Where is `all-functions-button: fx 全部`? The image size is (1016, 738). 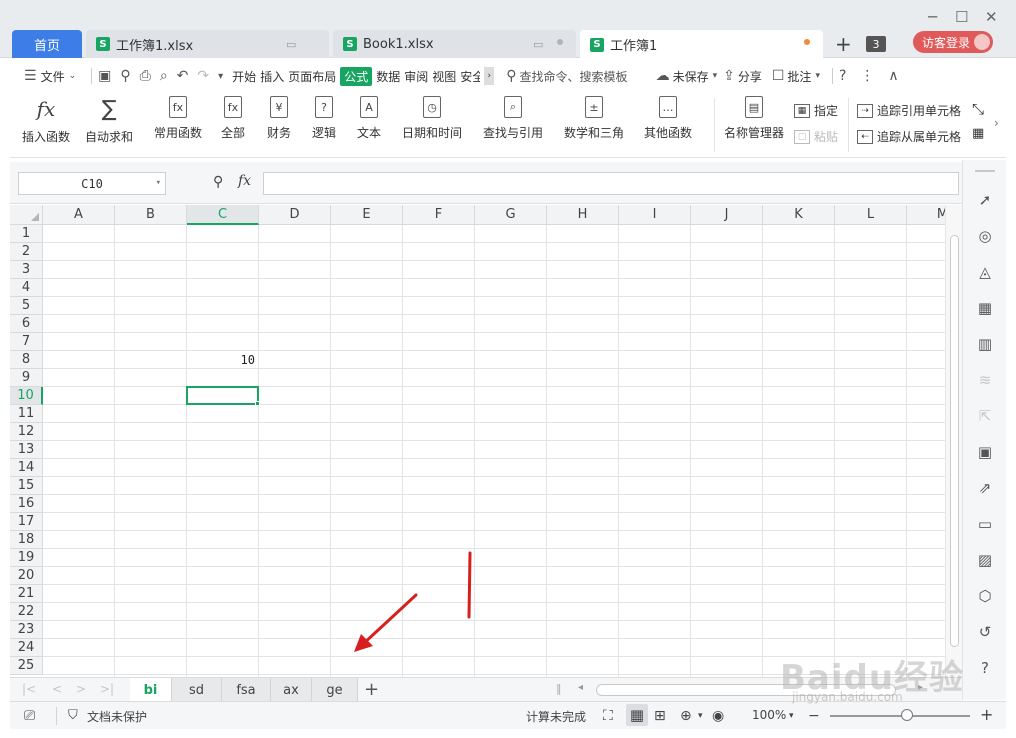
all-functions-button: fx 全部 is located at coordinates (233, 118).